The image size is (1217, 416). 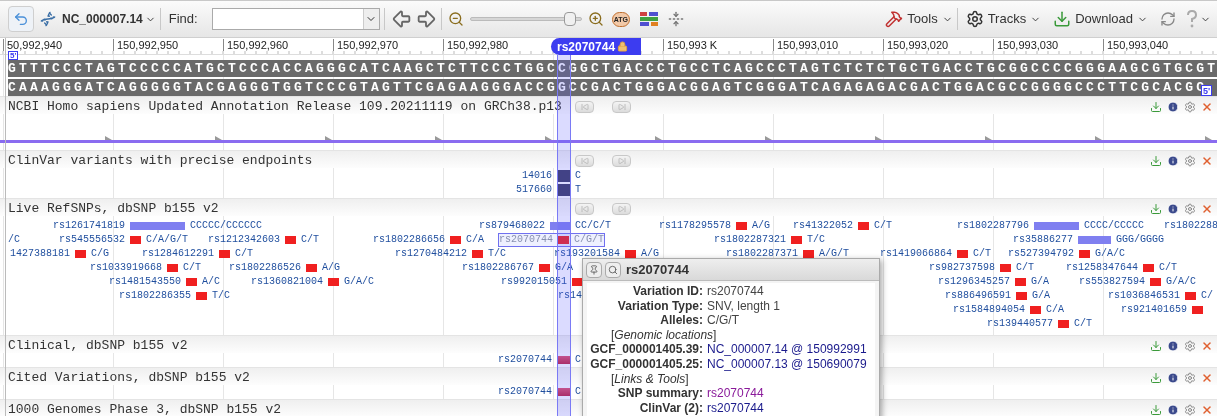 I want to click on variant-label: rs1270484212, so click(x=431, y=254).